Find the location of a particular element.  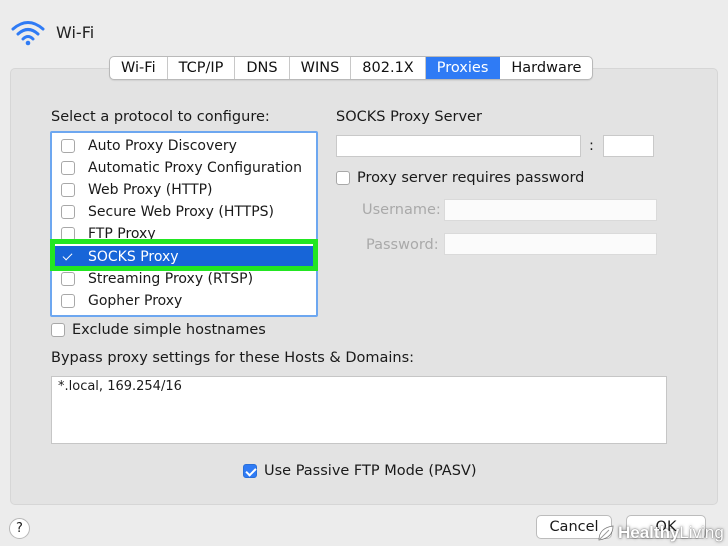

tab-wifi: Wi-Fi is located at coordinates (139, 68).